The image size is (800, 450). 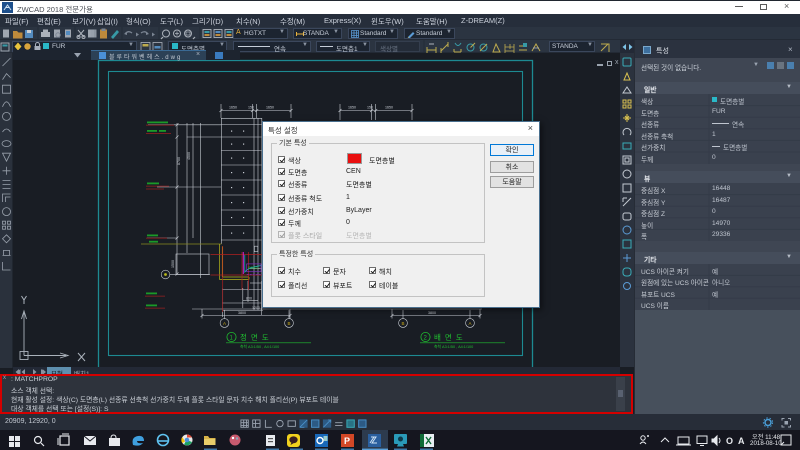 I want to click on svg-text: 1500, so click(x=173, y=264).